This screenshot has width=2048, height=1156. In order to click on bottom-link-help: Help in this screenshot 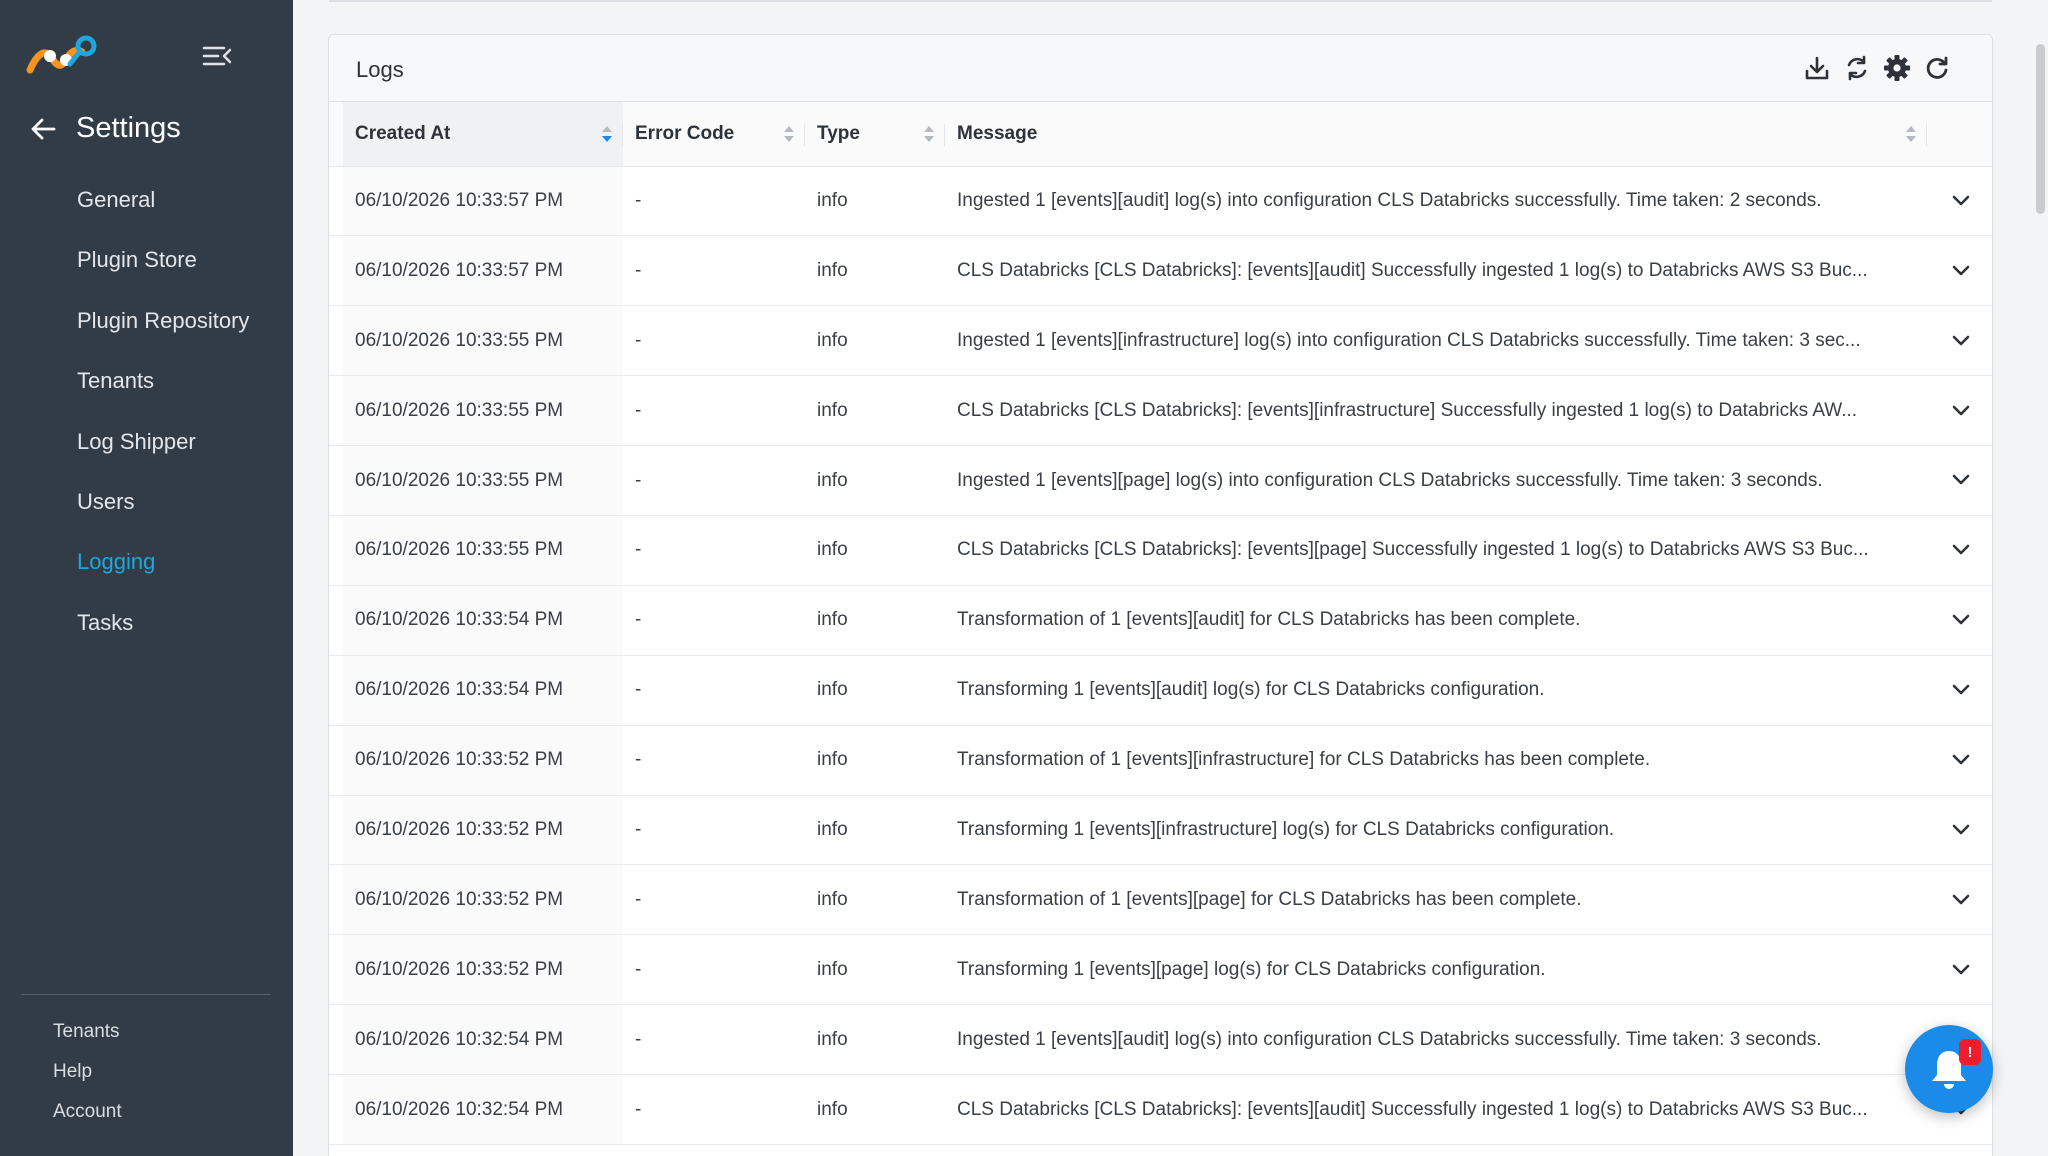, I will do `click(61, 1072)`.